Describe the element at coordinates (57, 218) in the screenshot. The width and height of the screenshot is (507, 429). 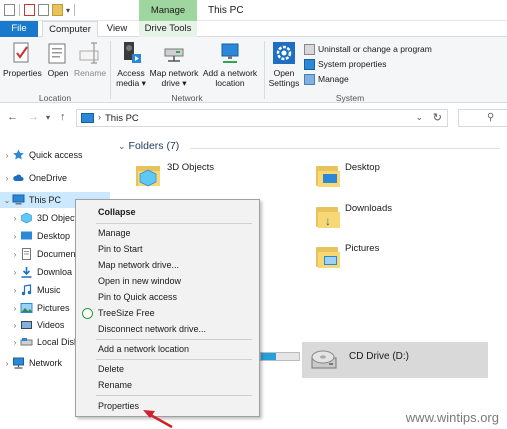
I see `nav-item-label: 3D Object` at that location.